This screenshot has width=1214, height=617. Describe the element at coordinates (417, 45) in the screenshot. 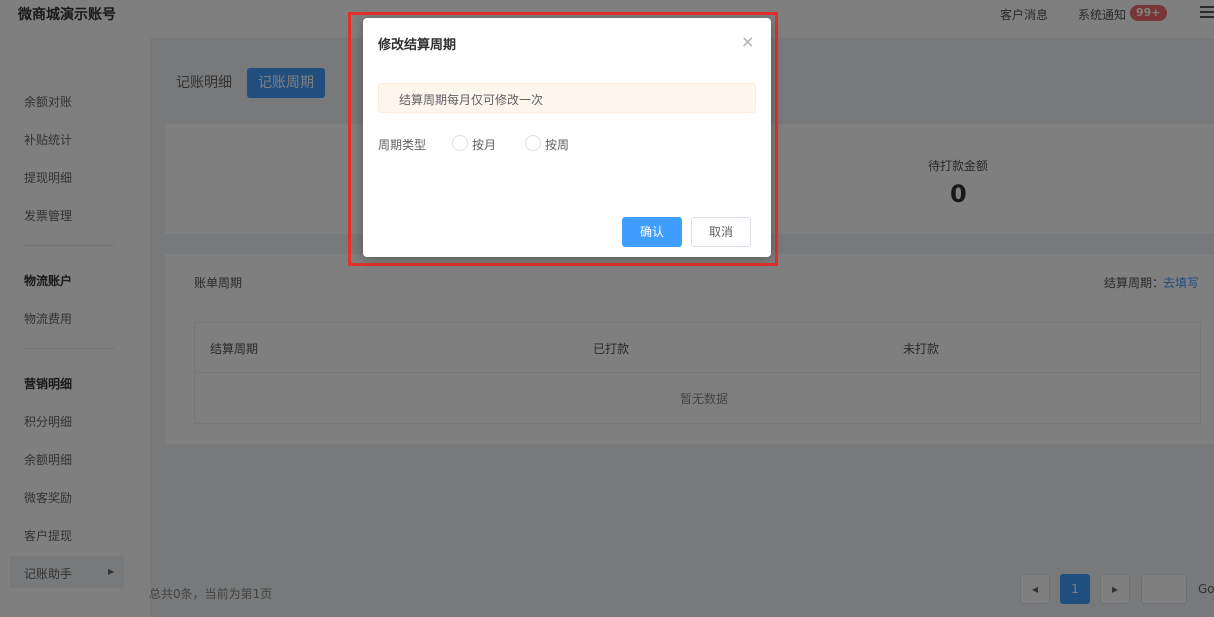

I see `dialog-title: 修改结算周期` at that location.